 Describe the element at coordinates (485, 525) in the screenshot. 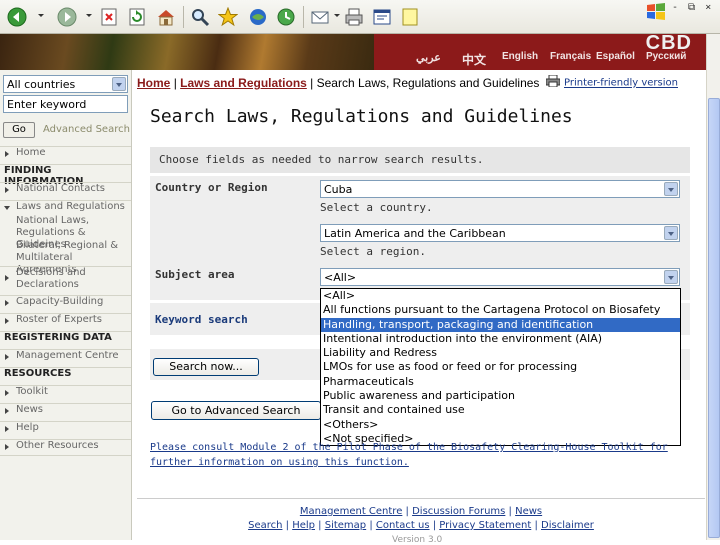

I see `footer-link-privacy: Privacy Statement` at that location.